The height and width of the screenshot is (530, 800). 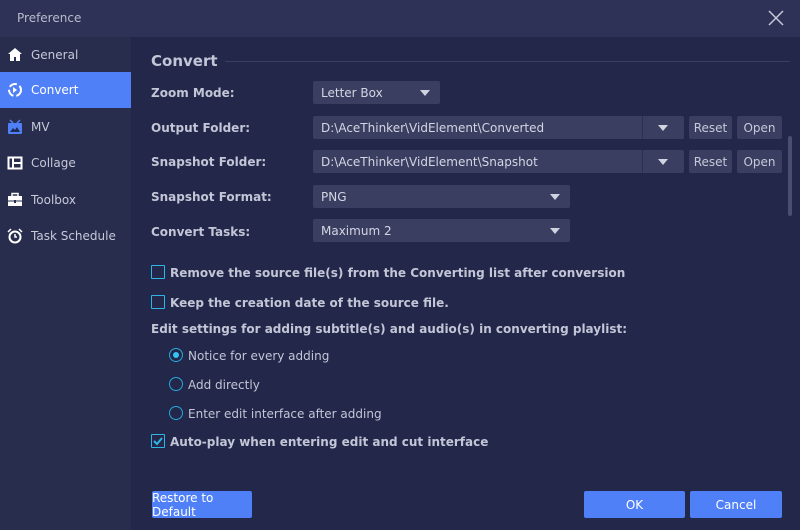 I want to click on output-folder-label: Output Folder:, so click(x=201, y=128).